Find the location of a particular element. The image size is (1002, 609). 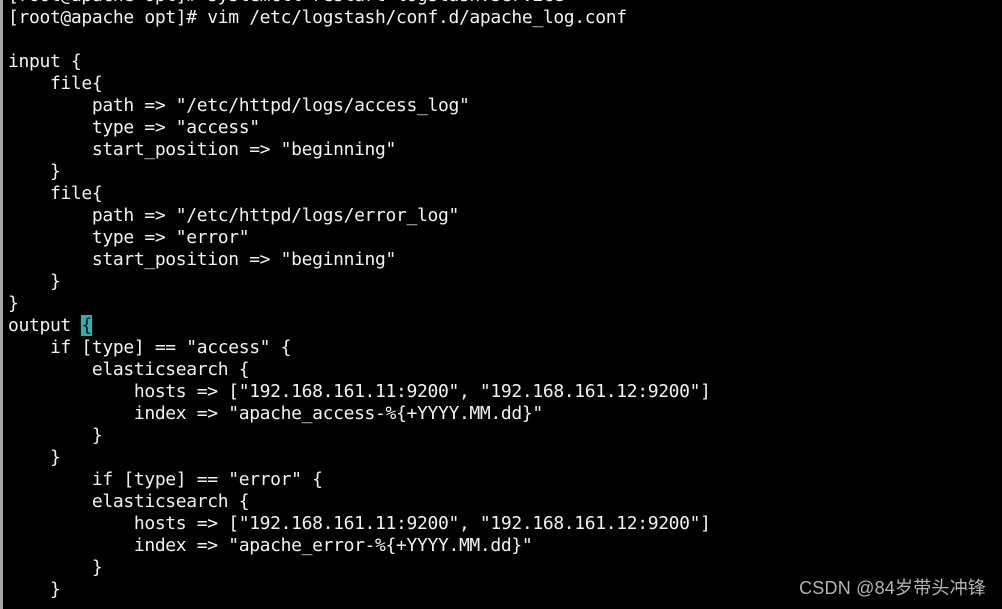

text-cursor: { is located at coordinates (86, 325).